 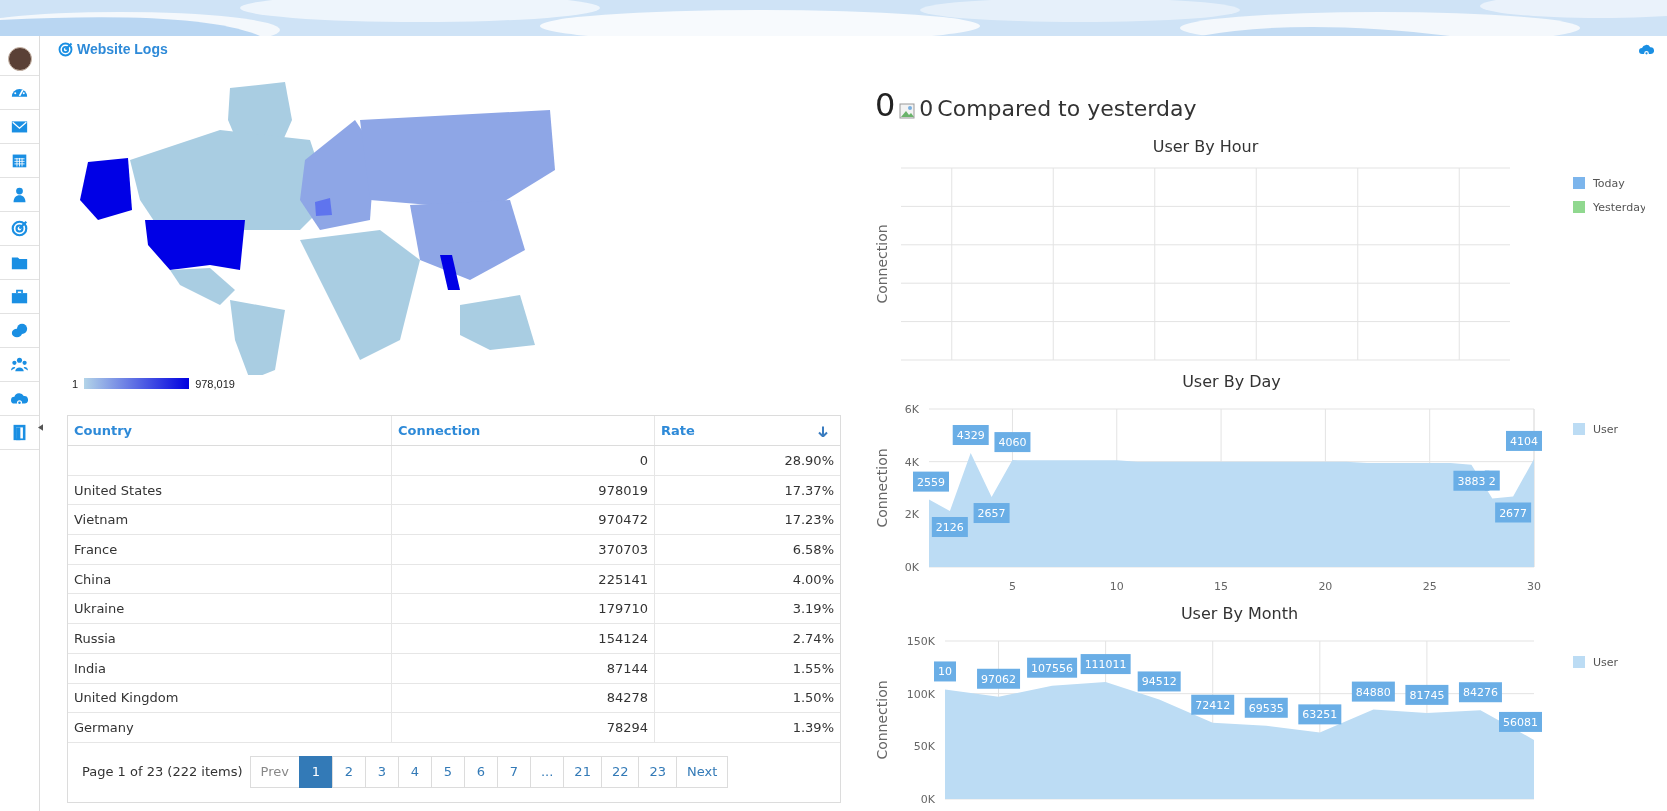 I want to click on caret-icon, so click(x=40, y=427).